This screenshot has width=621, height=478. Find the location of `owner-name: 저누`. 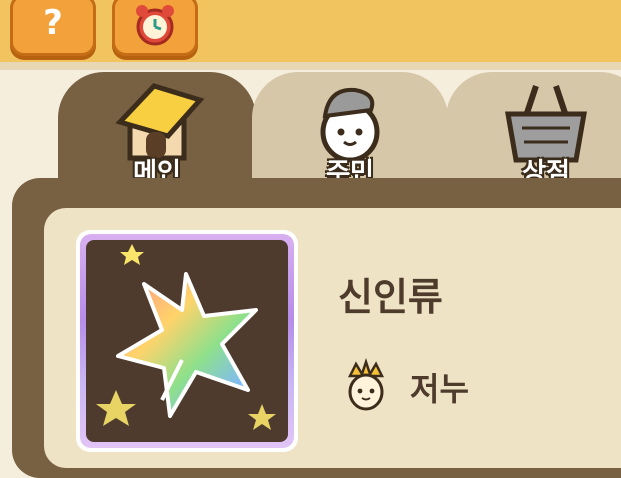

owner-name: 저누 is located at coordinates (439, 389).